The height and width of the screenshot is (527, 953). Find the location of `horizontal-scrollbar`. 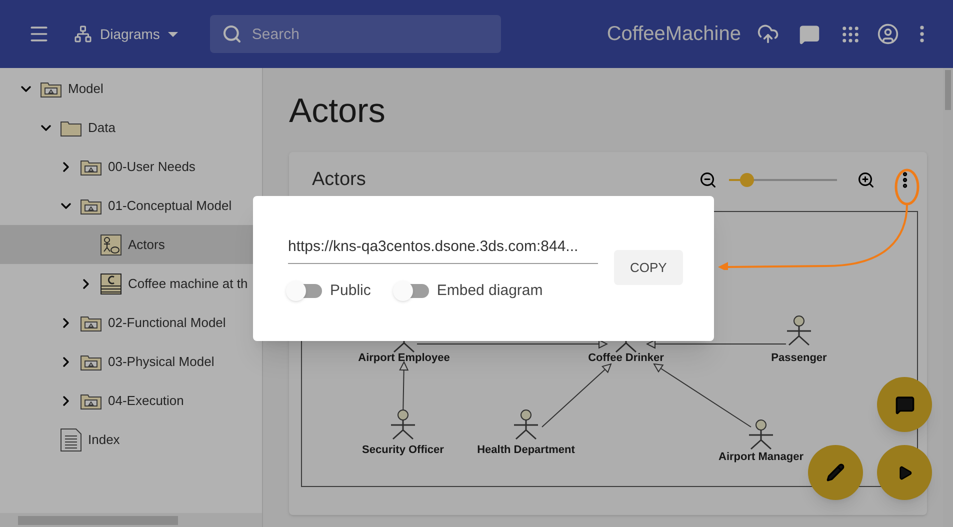

horizontal-scrollbar is located at coordinates (131, 520).